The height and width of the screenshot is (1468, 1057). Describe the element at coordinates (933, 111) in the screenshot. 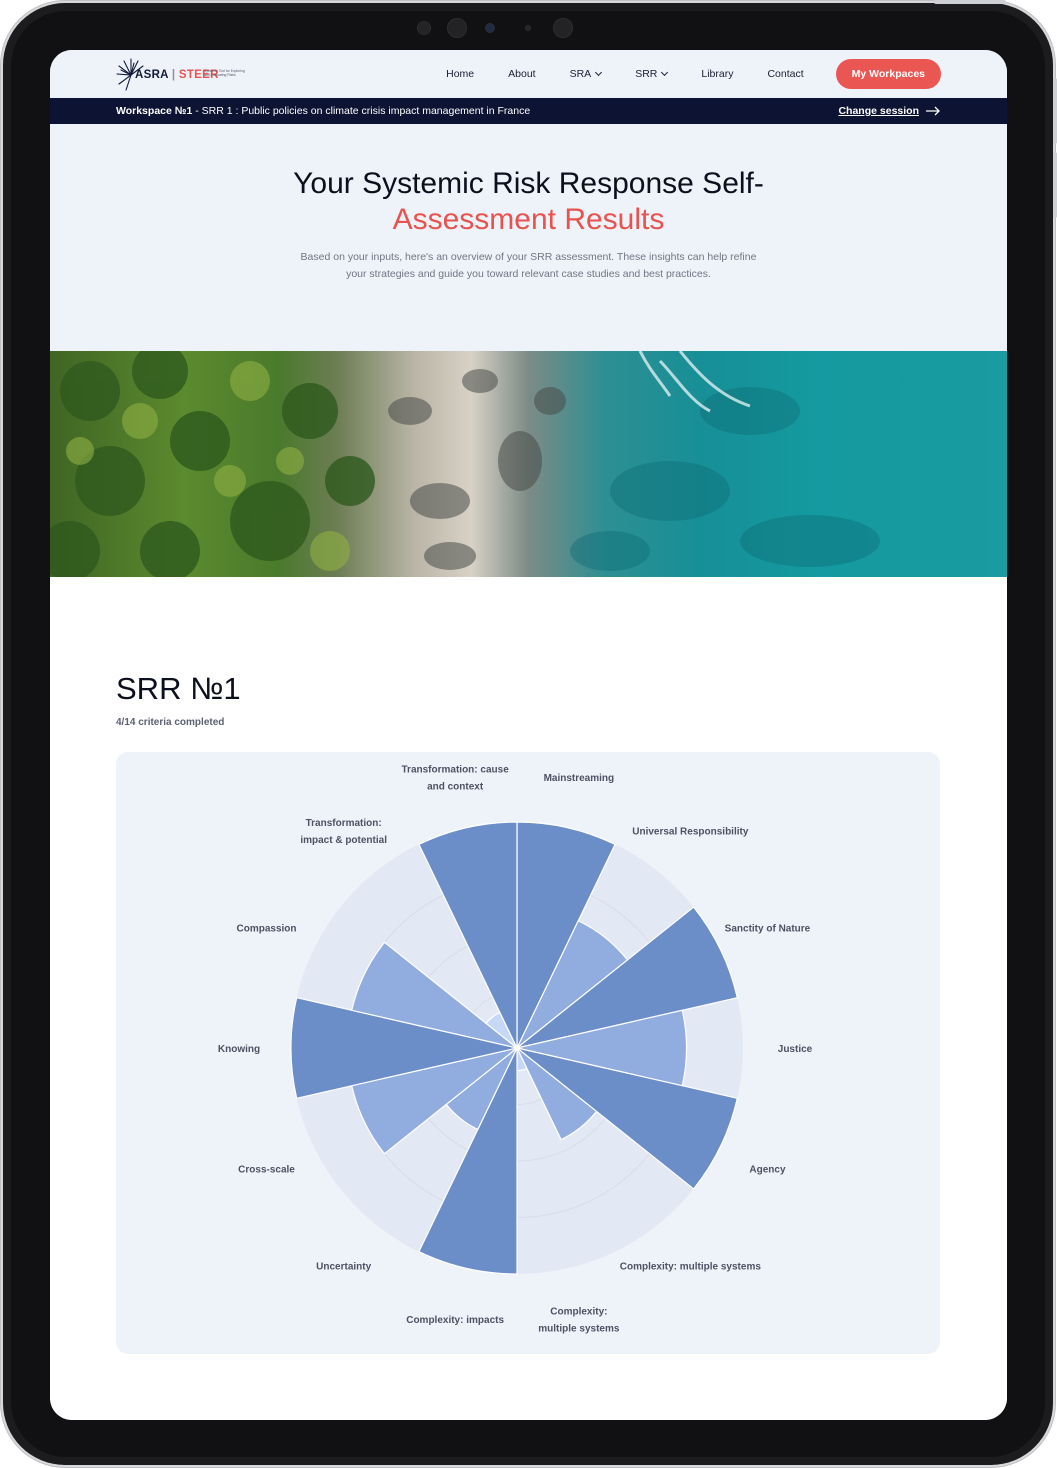

I see `arrow-right-icon` at that location.